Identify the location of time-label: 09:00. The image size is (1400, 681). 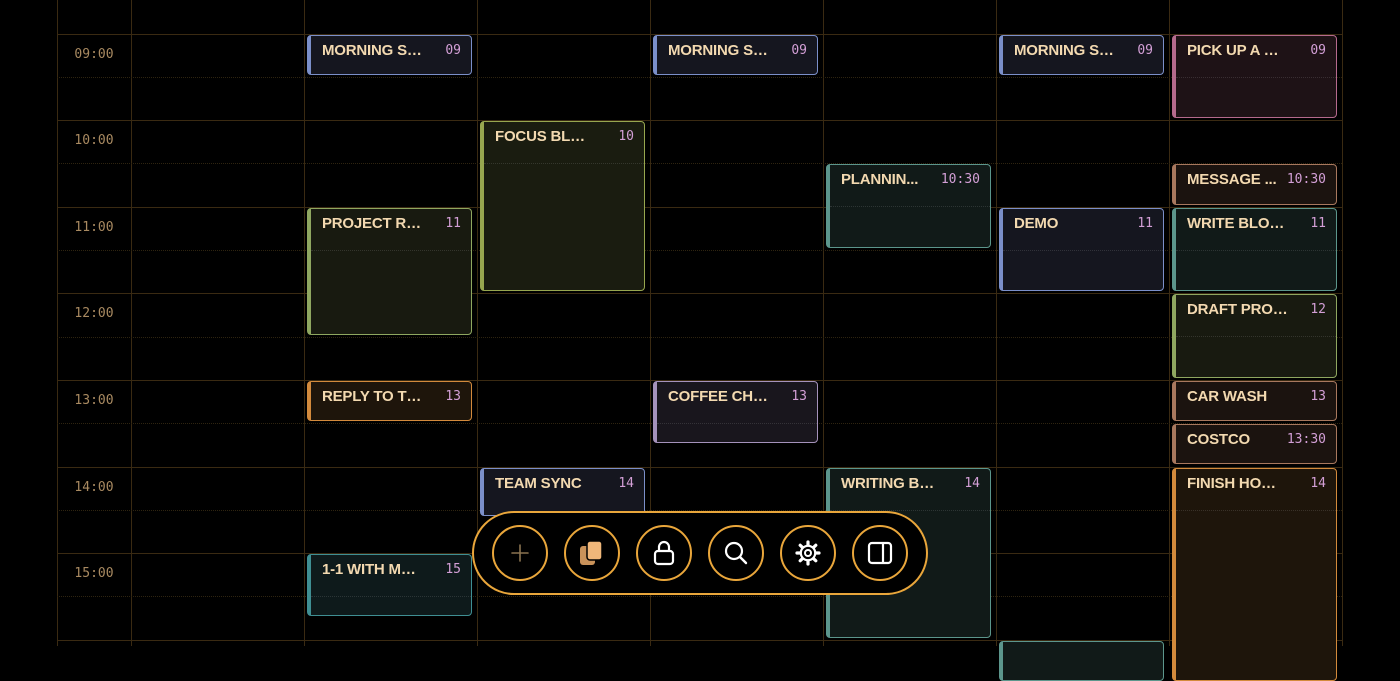
(94, 54).